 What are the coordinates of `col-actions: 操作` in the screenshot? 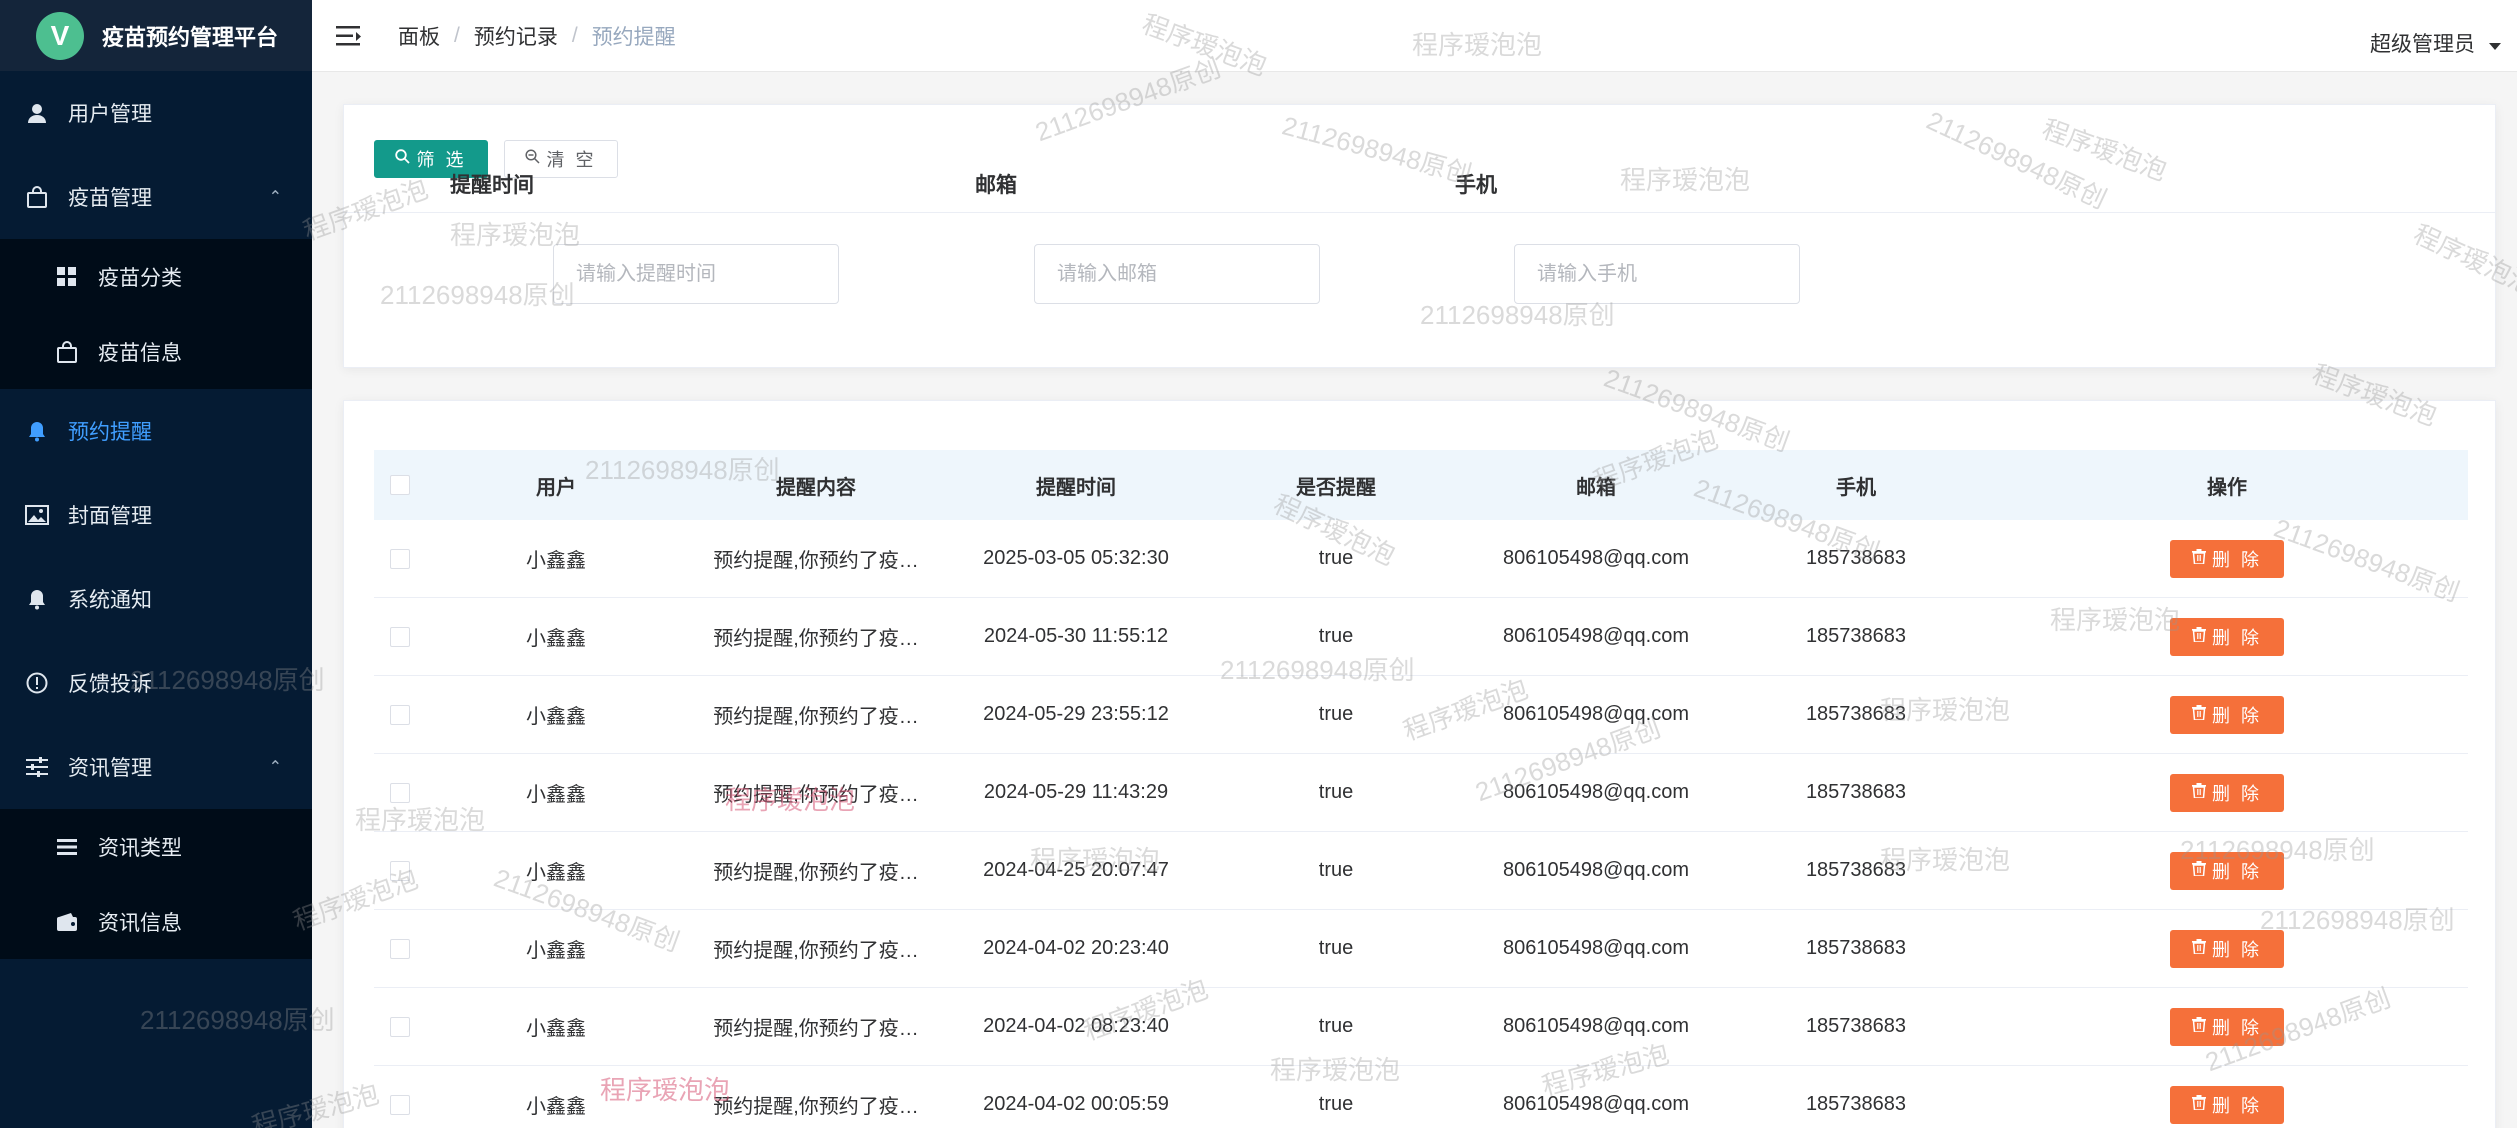 It's located at (2227, 487).